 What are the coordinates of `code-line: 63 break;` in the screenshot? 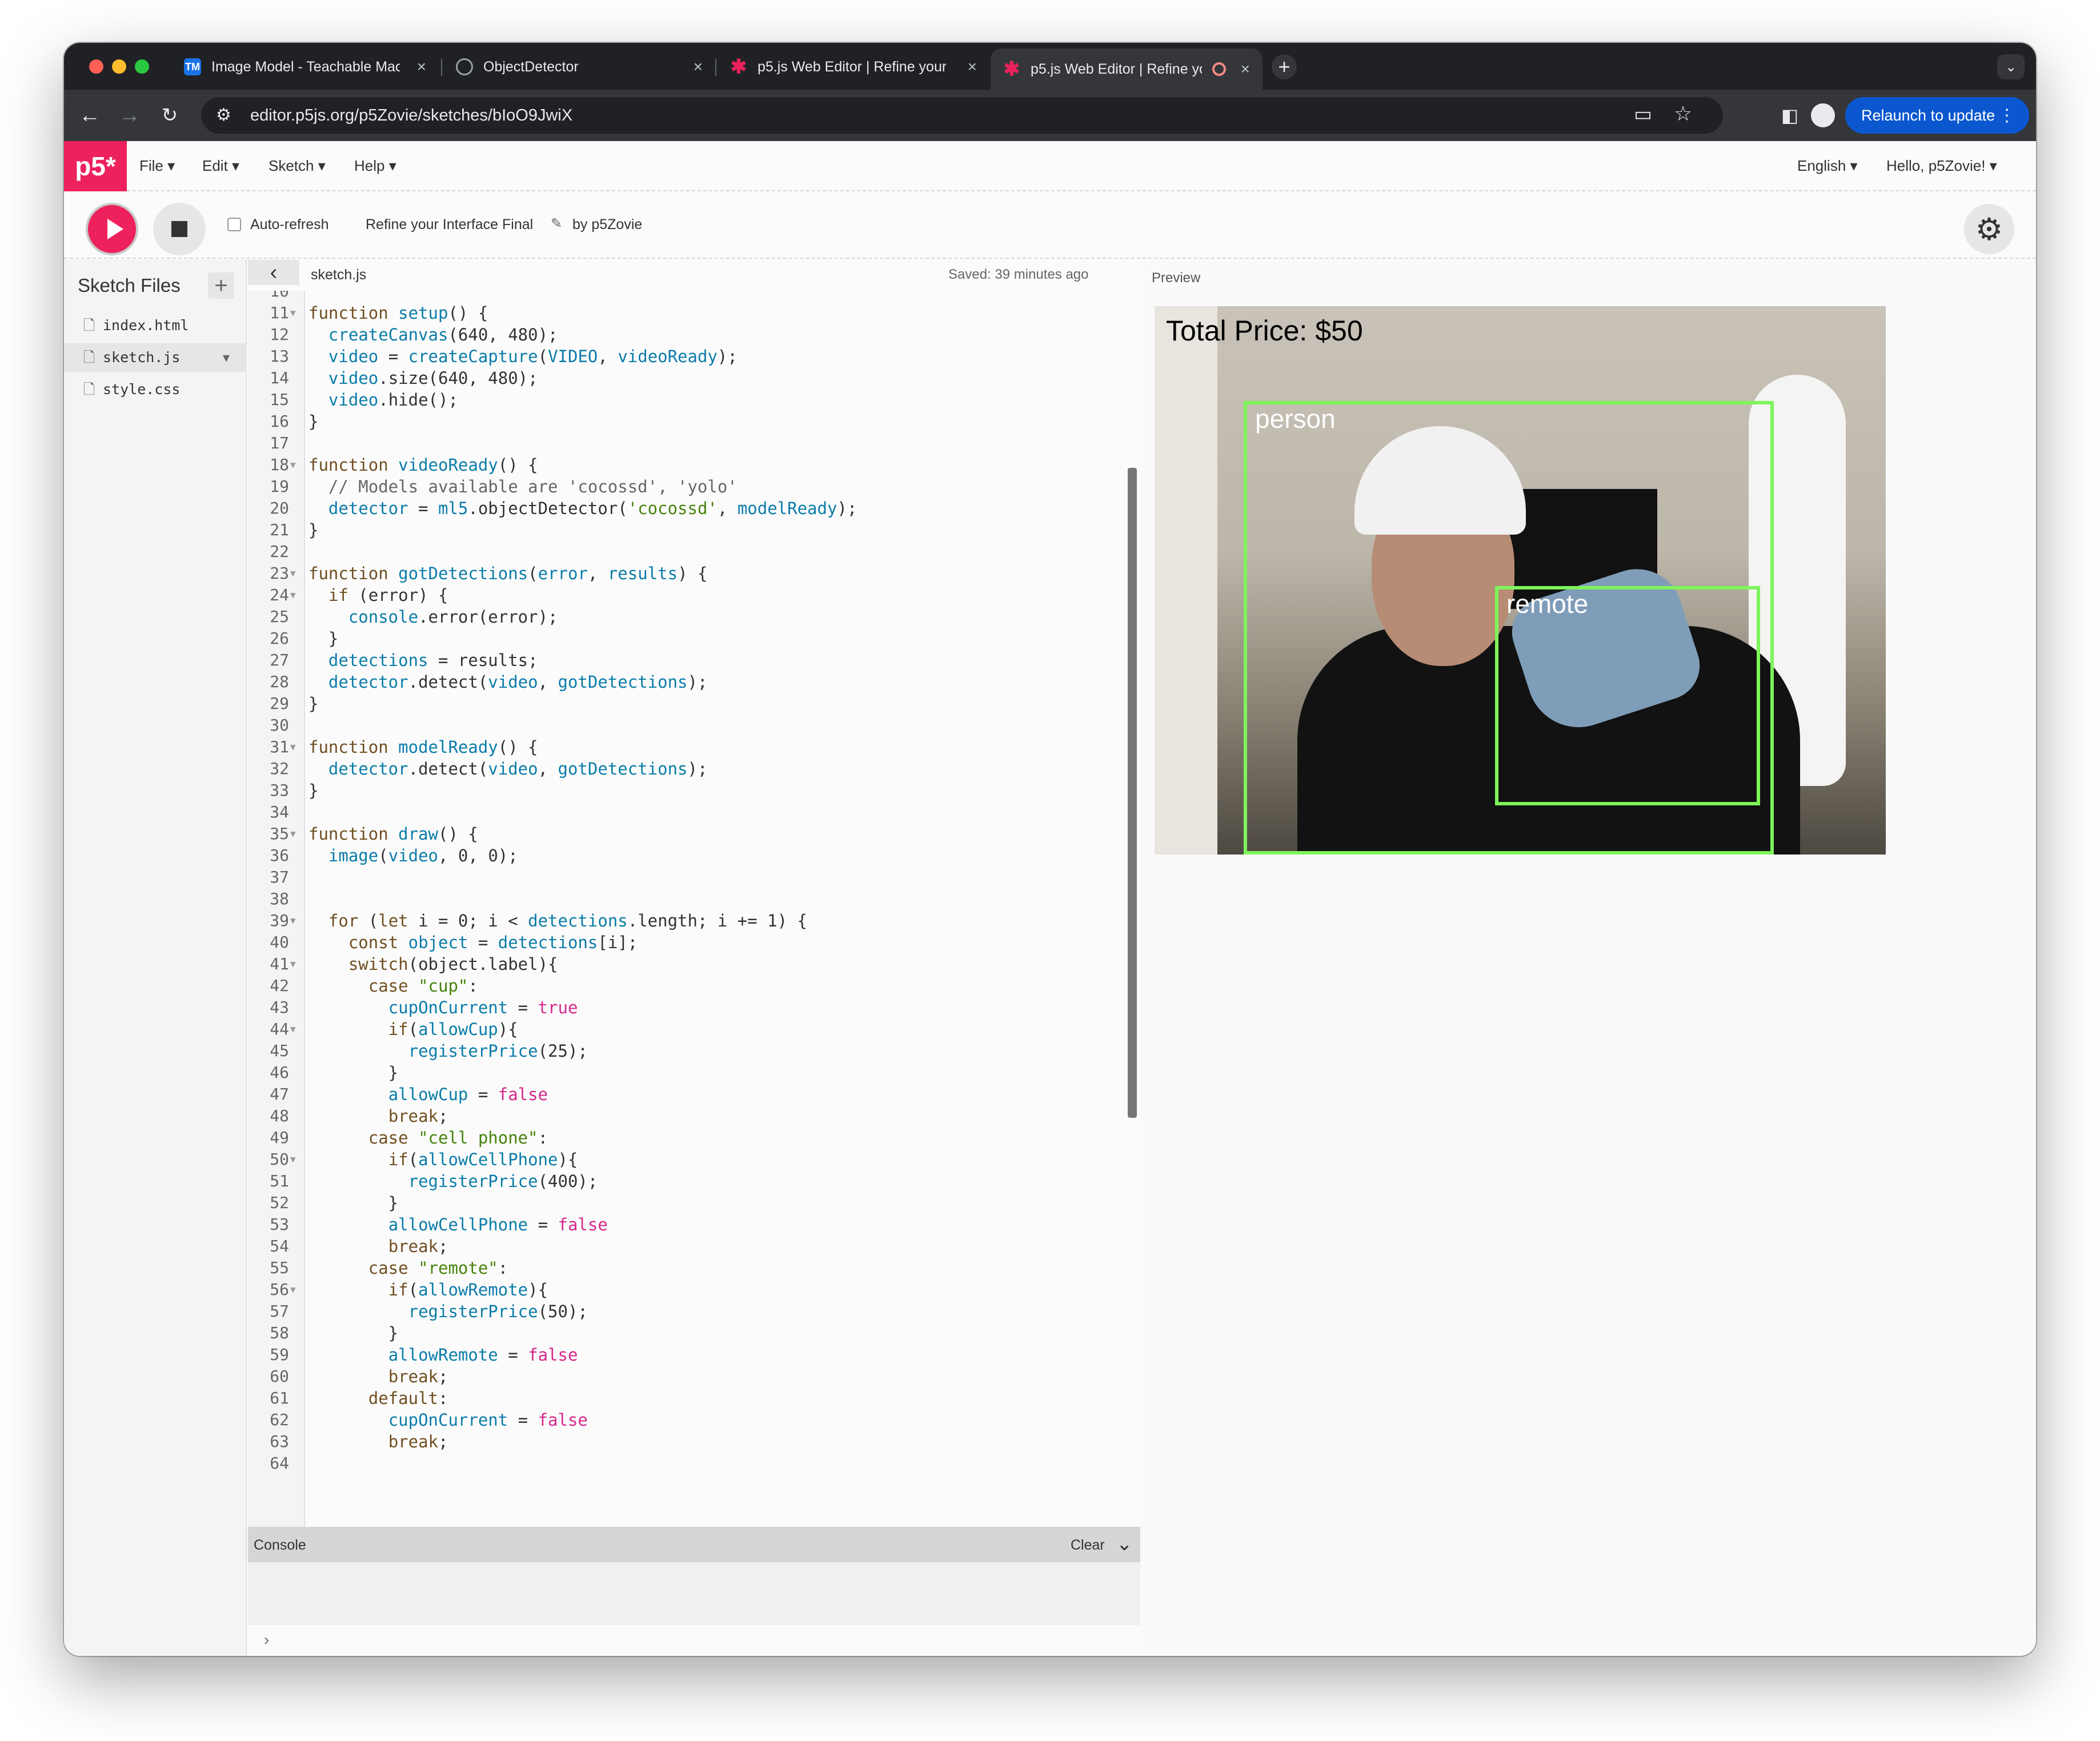 It's located at (685, 1442).